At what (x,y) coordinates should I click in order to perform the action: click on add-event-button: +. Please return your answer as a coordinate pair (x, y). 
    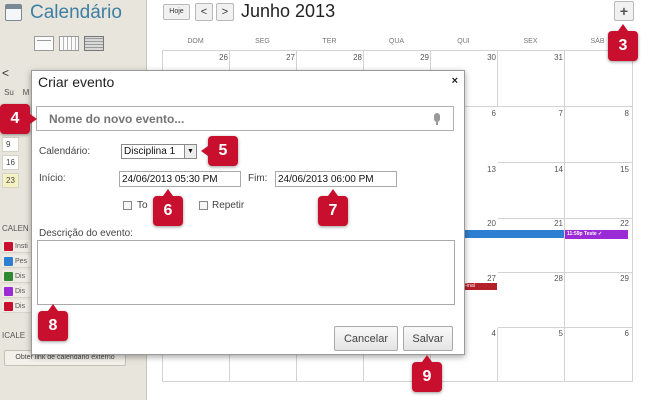
    Looking at the image, I should click on (624, 11).